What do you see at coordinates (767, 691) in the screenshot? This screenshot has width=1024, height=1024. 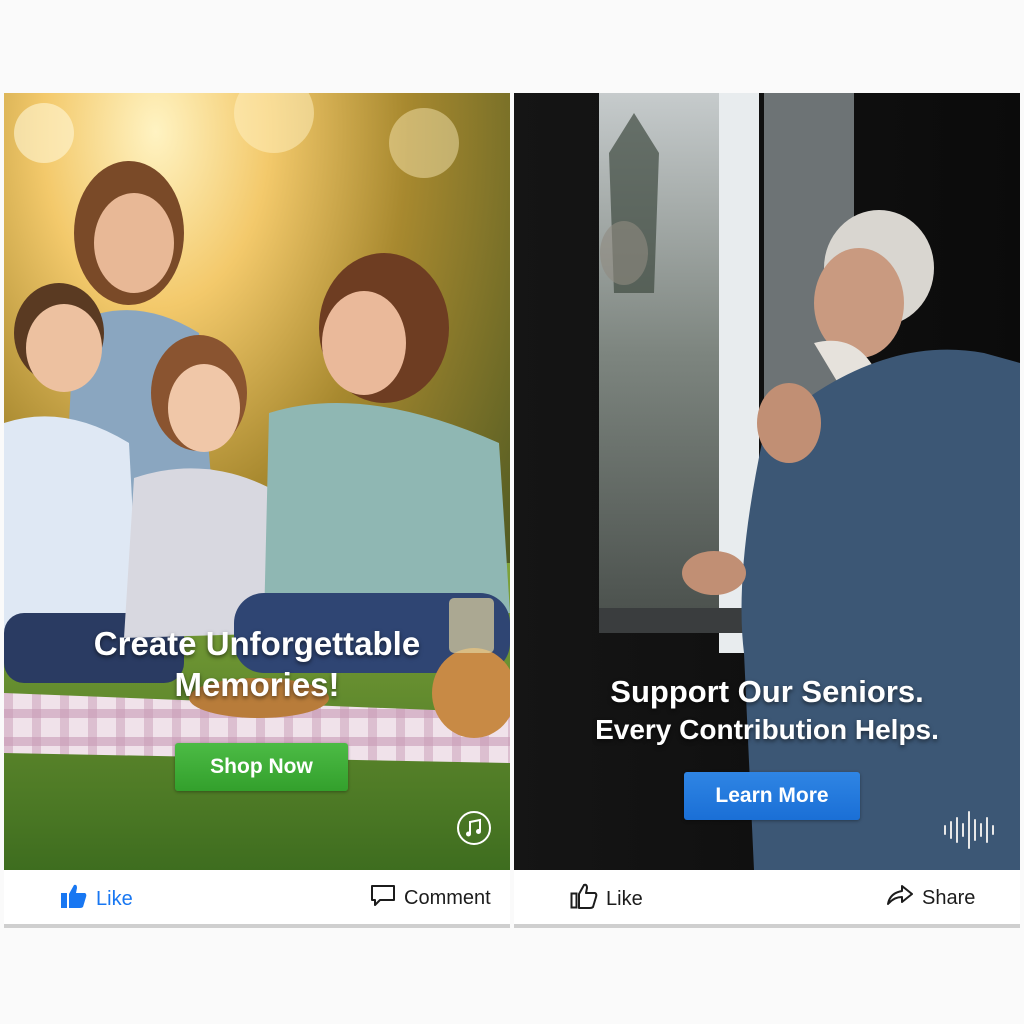 I see `headline-line-1: Support Our Seniors.` at bounding box center [767, 691].